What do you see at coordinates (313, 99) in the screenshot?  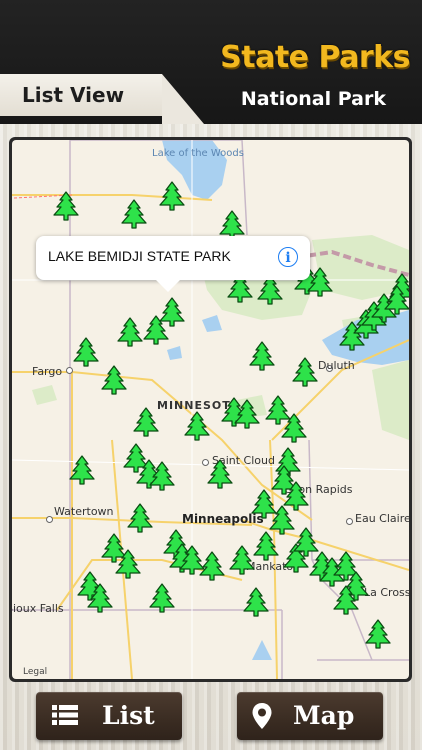 I see `app-subtitle: National Park` at bounding box center [313, 99].